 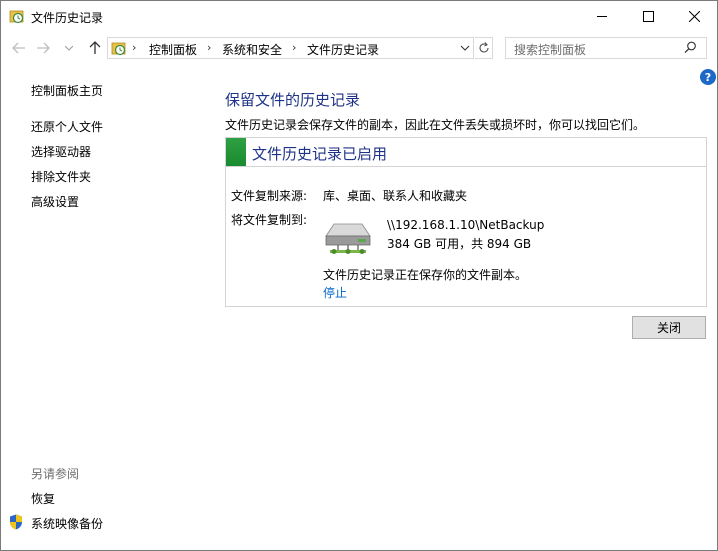 I want to click on close-window-button, so click(x=694, y=16).